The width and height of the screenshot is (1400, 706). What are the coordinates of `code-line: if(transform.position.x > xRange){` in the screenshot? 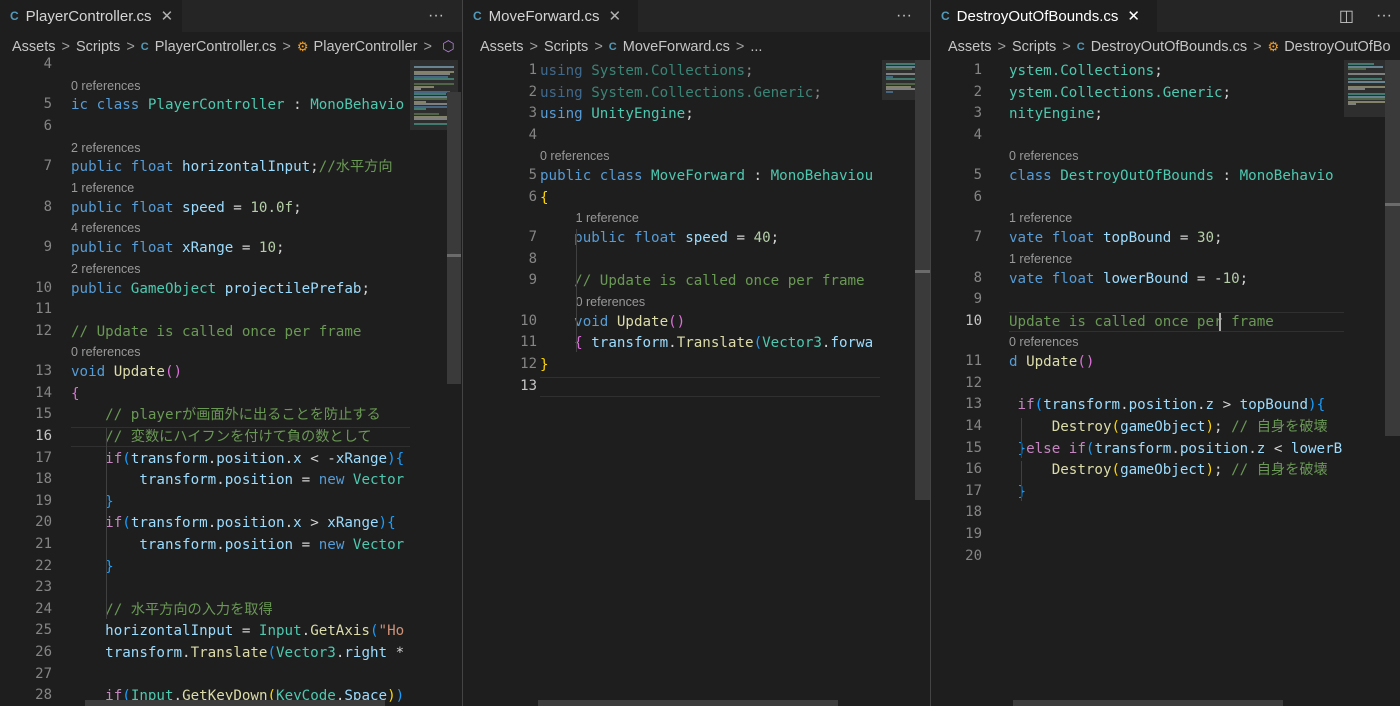 It's located at (233, 523).